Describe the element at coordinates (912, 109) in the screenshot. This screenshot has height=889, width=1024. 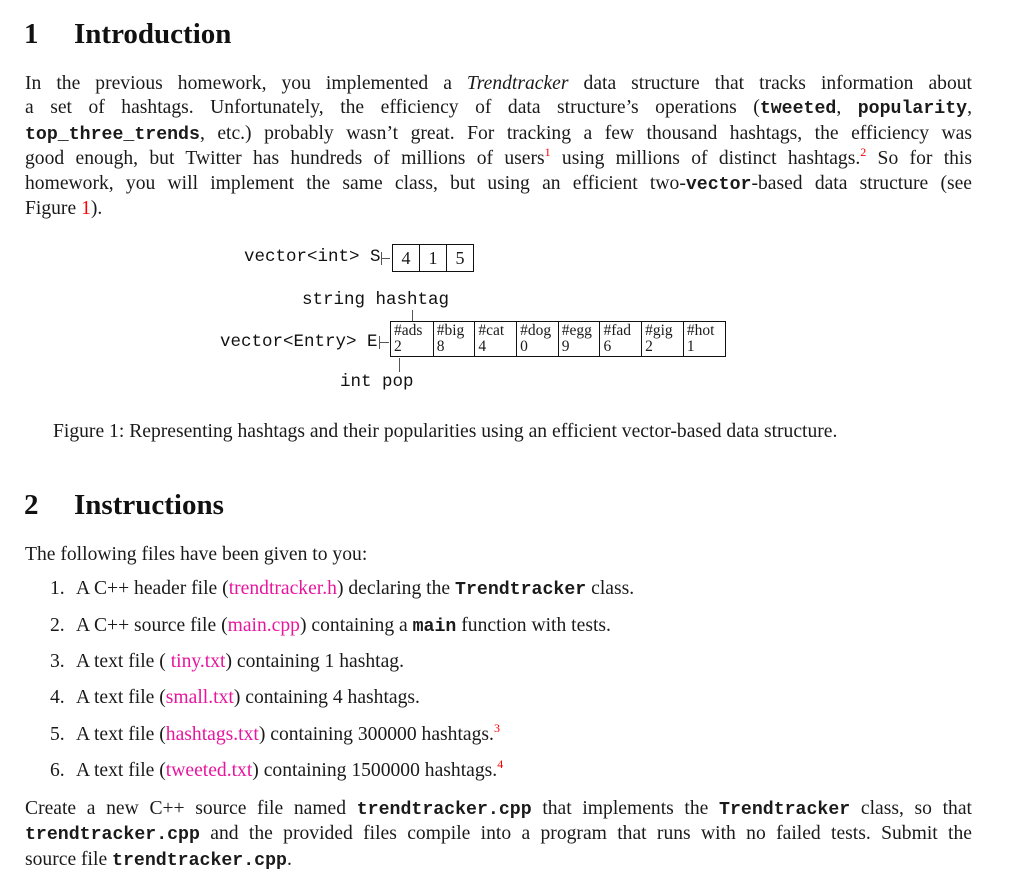
I see `code-popularity: popularity` at that location.